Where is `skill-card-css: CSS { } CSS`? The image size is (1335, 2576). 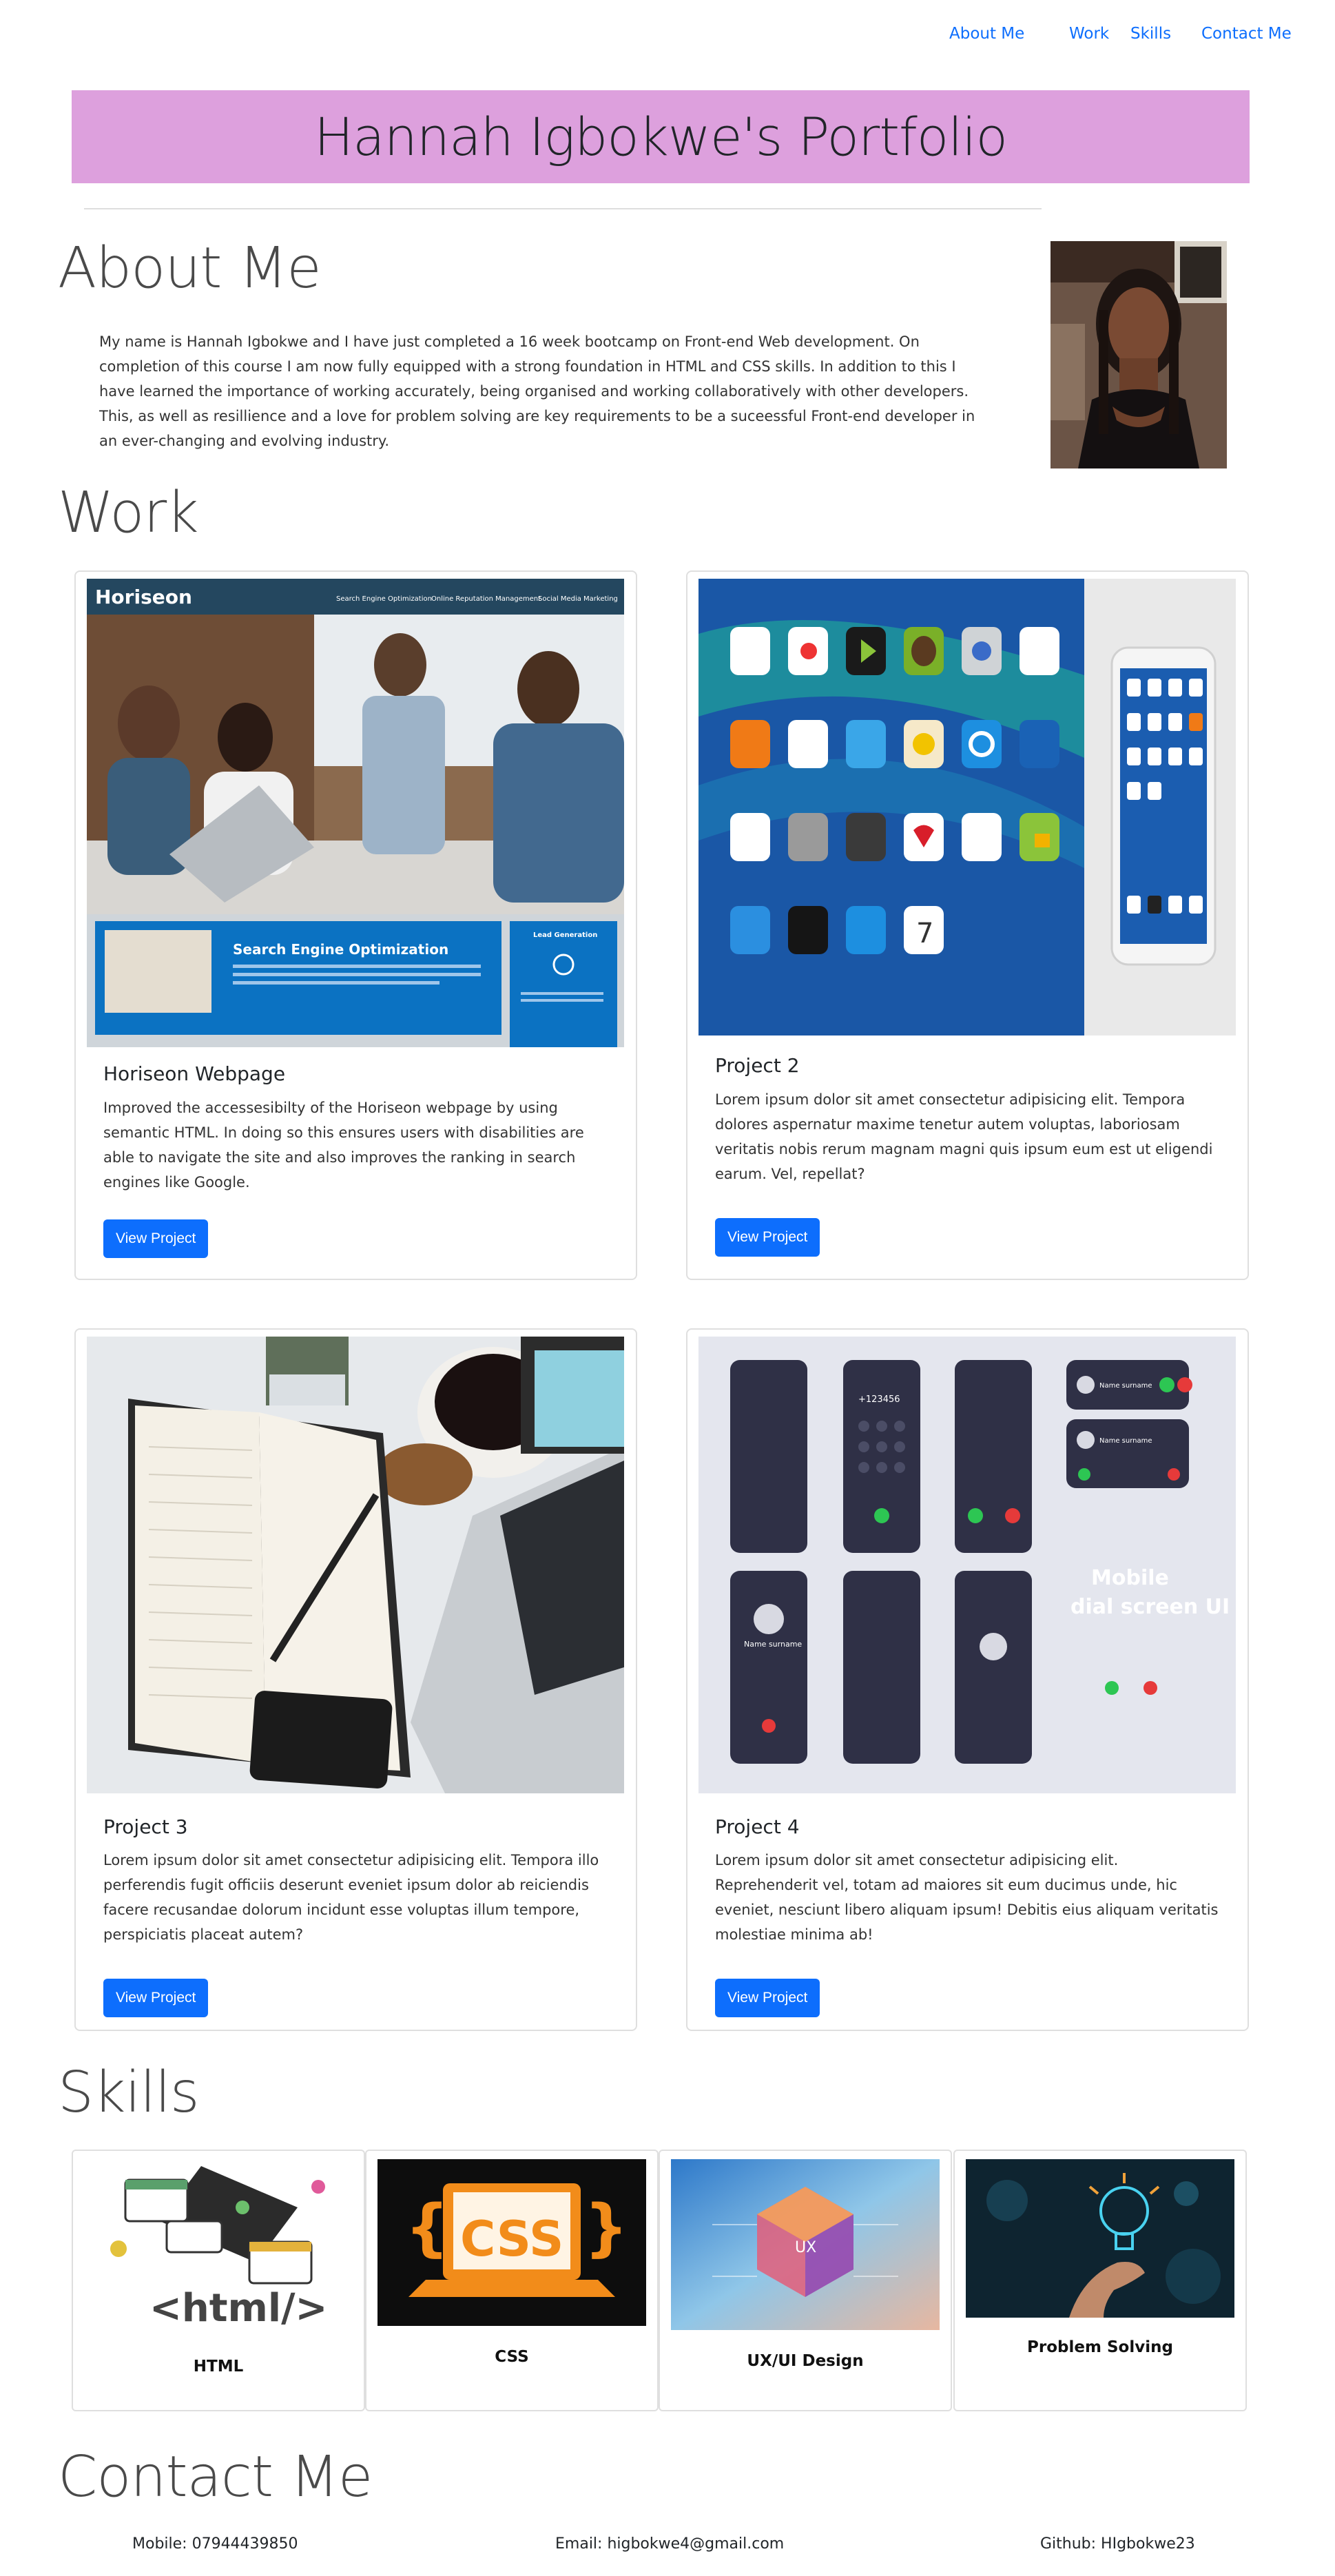
skill-card-css: CSS { } CSS is located at coordinates (512, 2280).